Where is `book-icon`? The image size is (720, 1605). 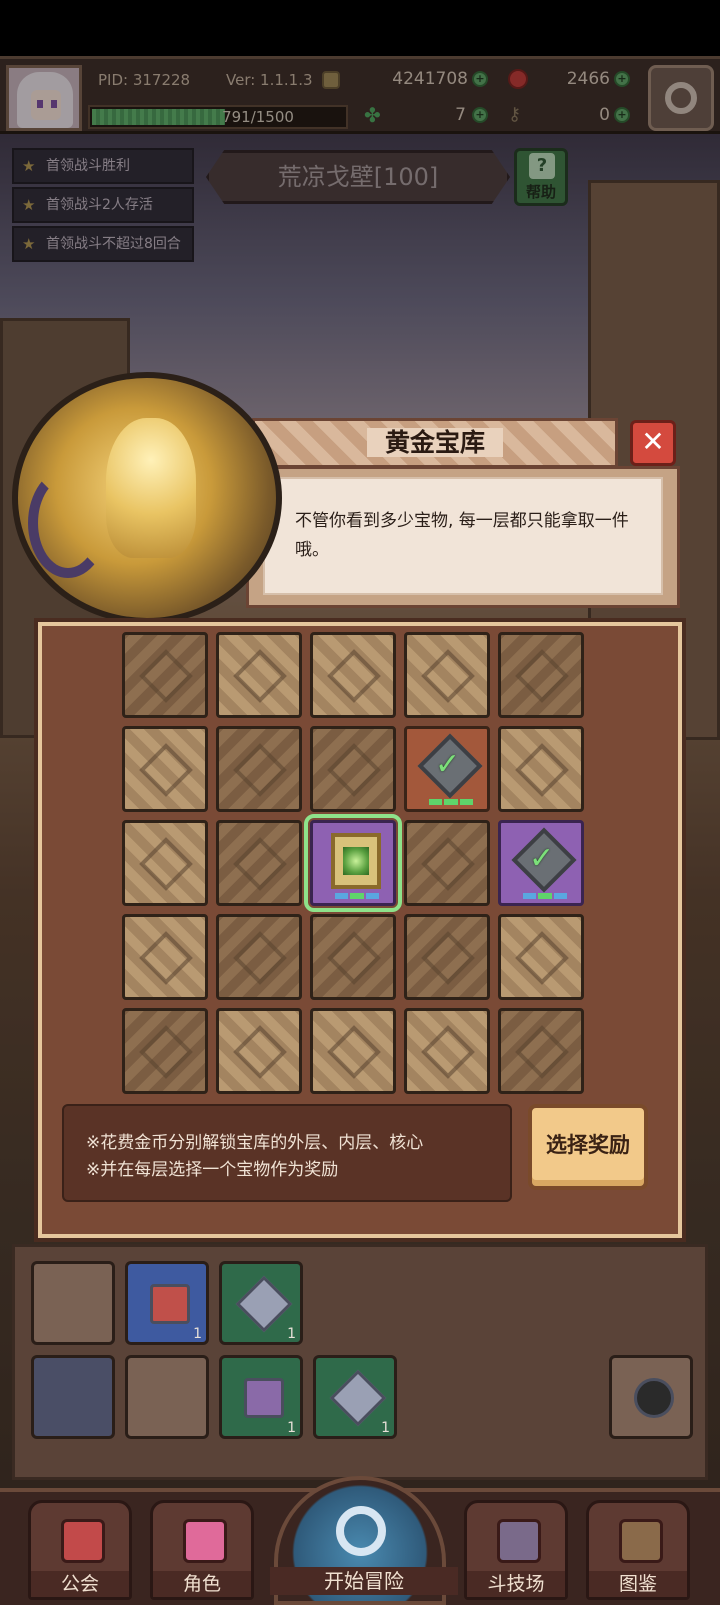 book-icon is located at coordinates (264, 1398).